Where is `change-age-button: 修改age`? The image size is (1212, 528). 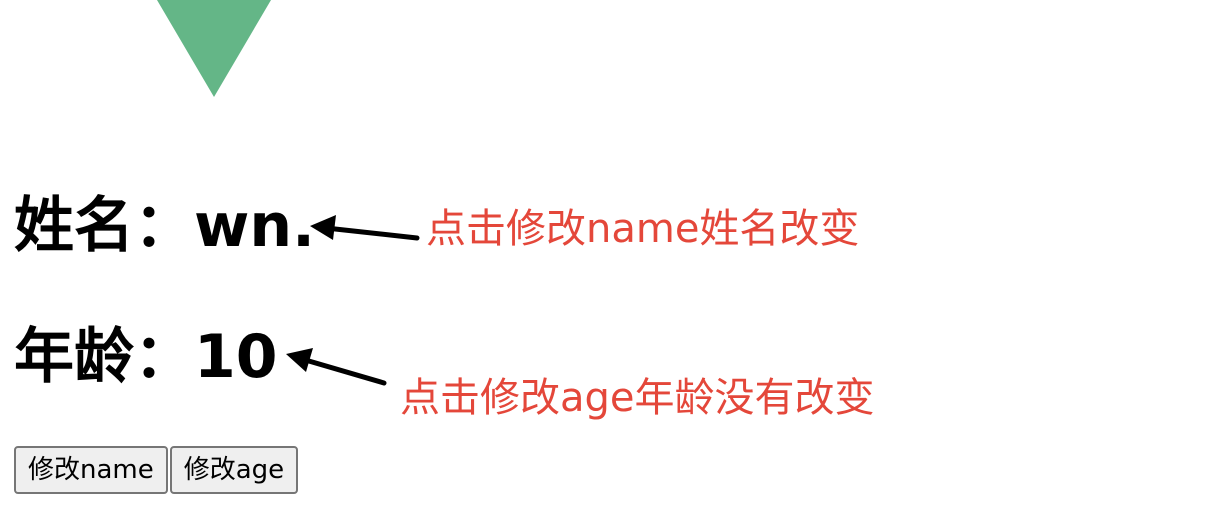
change-age-button: 修改age is located at coordinates (234, 470).